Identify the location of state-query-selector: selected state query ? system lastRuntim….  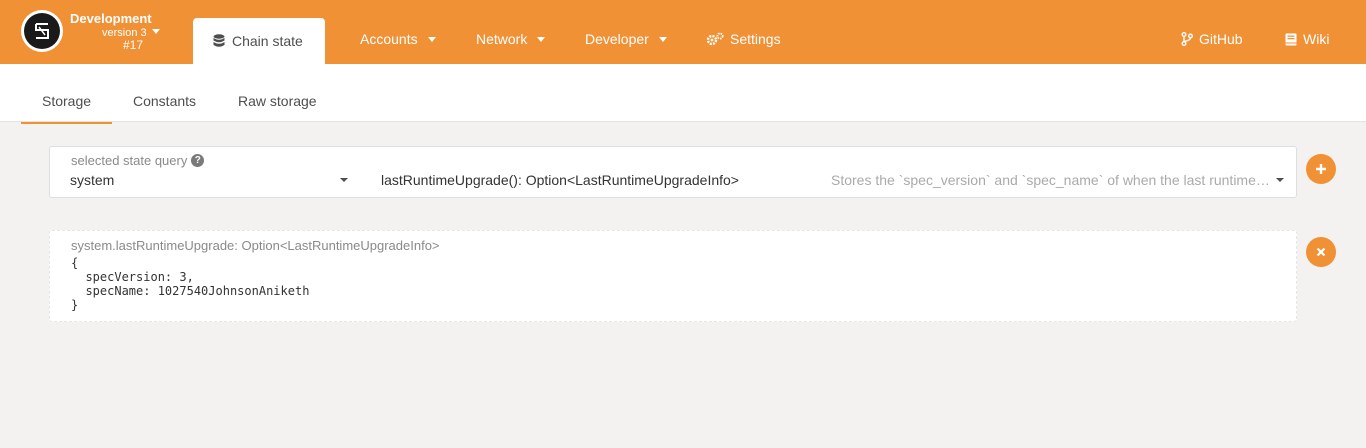
(673, 172).